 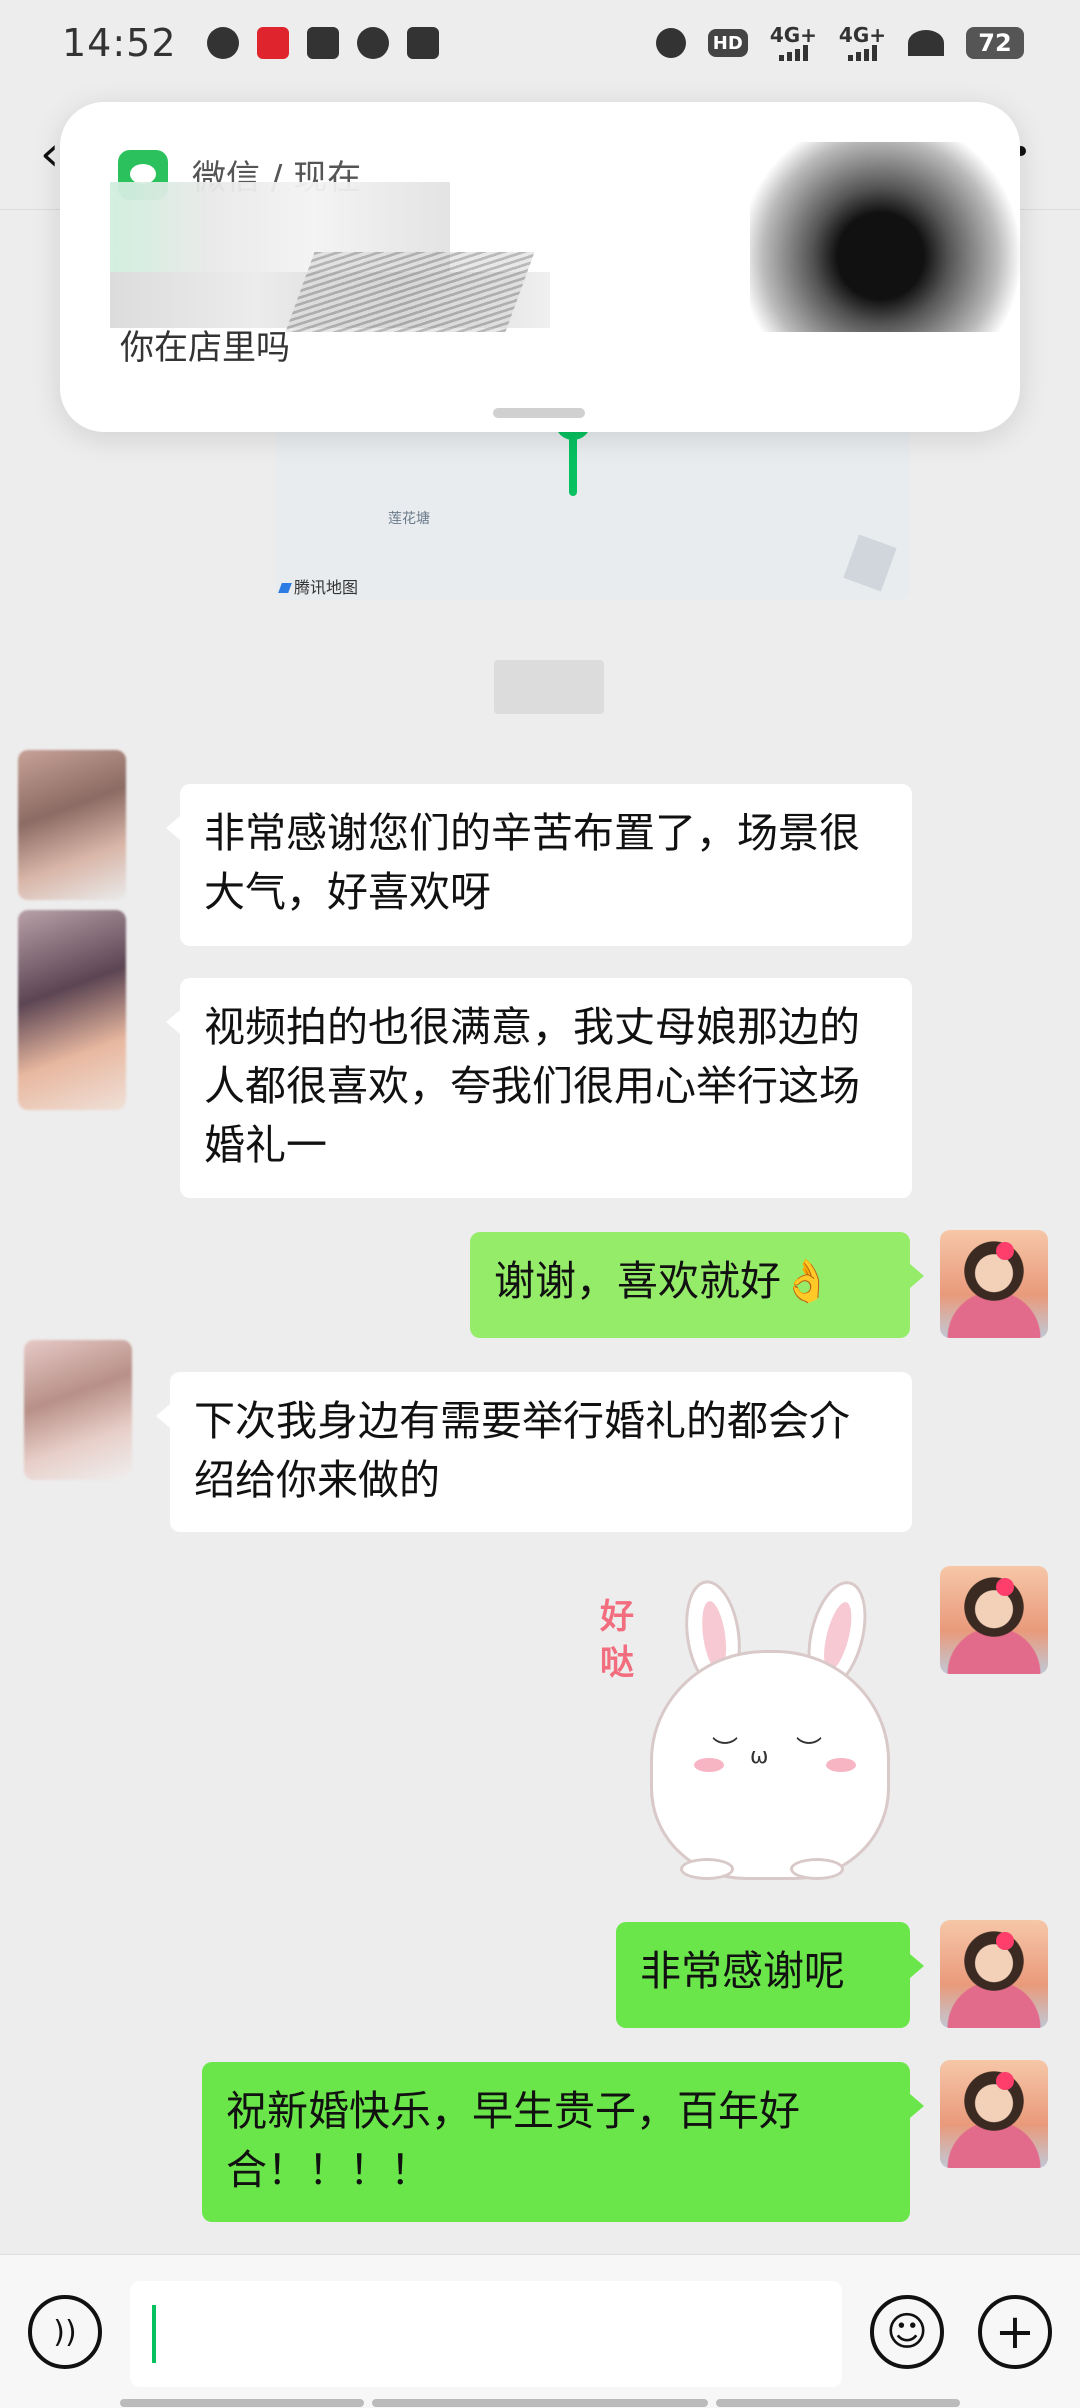 What do you see at coordinates (809, 1751) in the screenshot?
I see `bunny-eye: ︶` at bounding box center [809, 1751].